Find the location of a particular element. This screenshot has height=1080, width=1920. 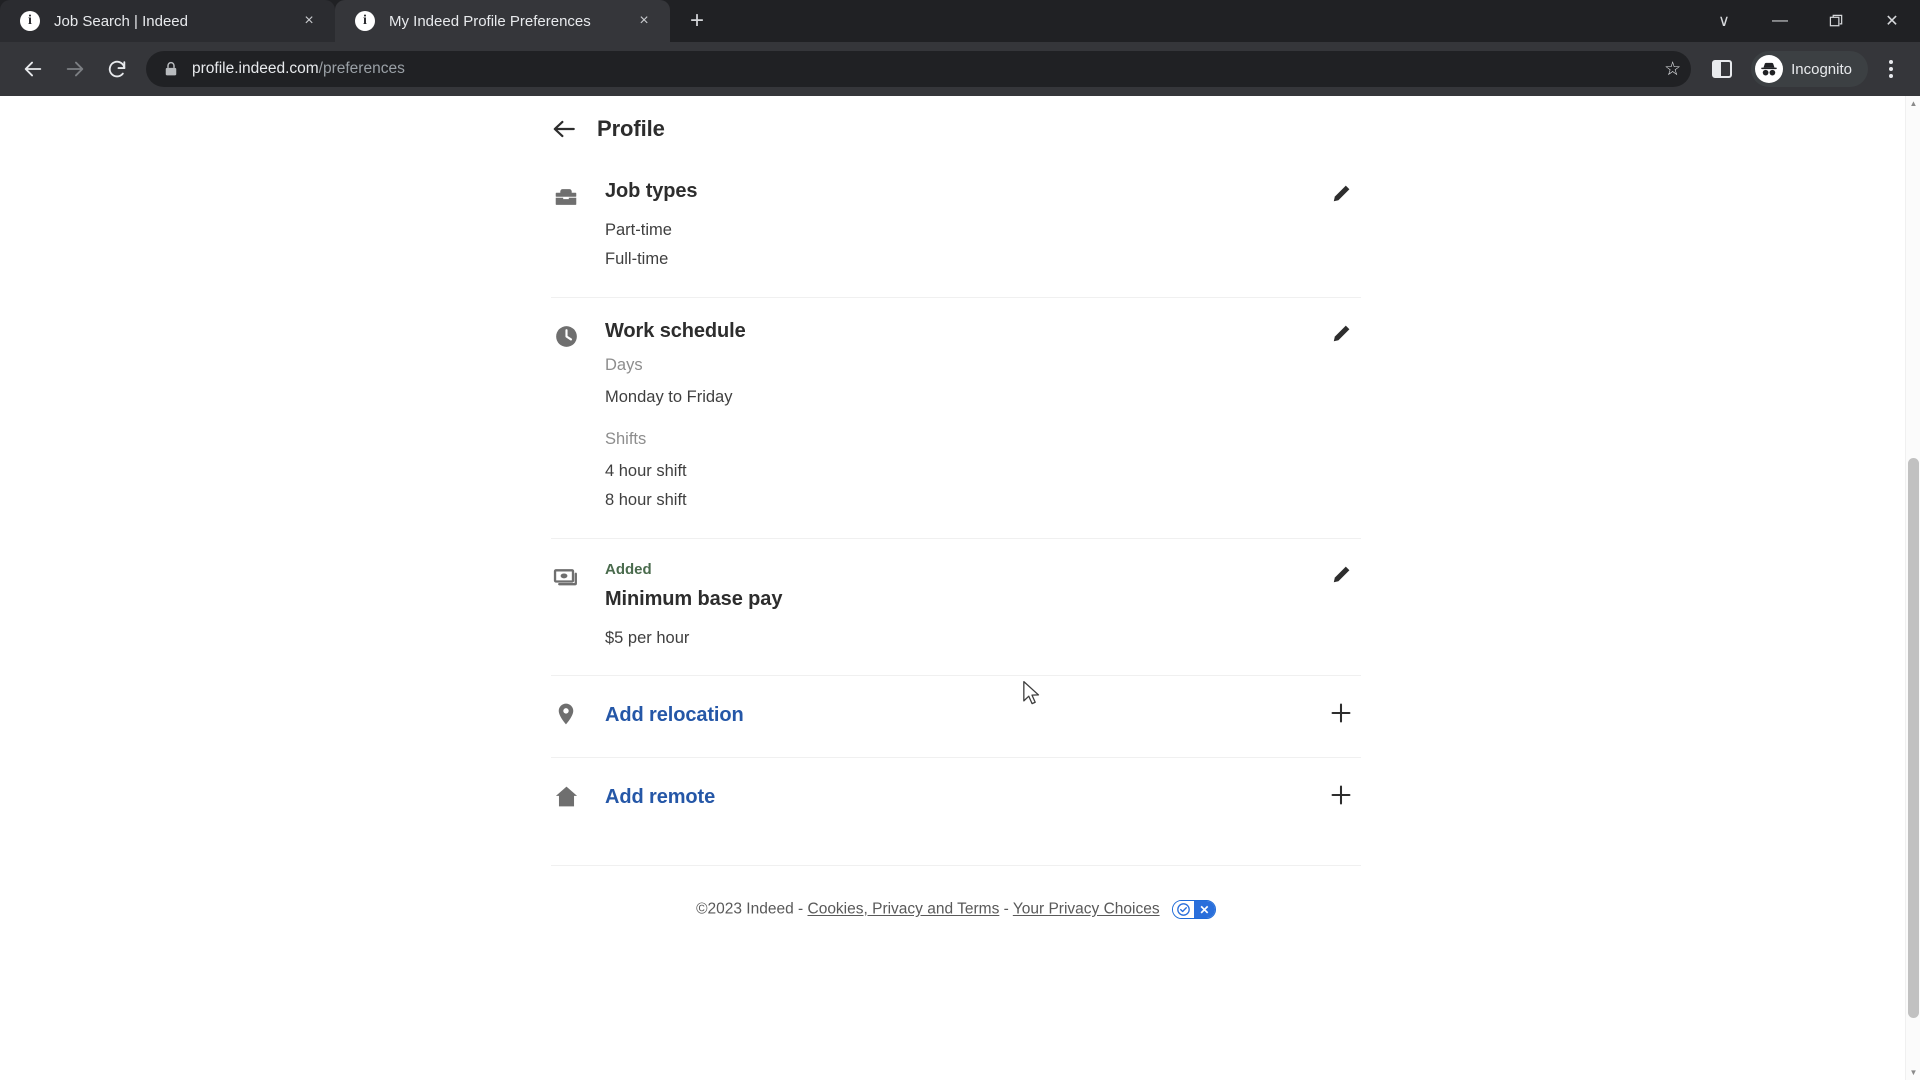

section-value: $5 per hour is located at coordinates (647, 637).